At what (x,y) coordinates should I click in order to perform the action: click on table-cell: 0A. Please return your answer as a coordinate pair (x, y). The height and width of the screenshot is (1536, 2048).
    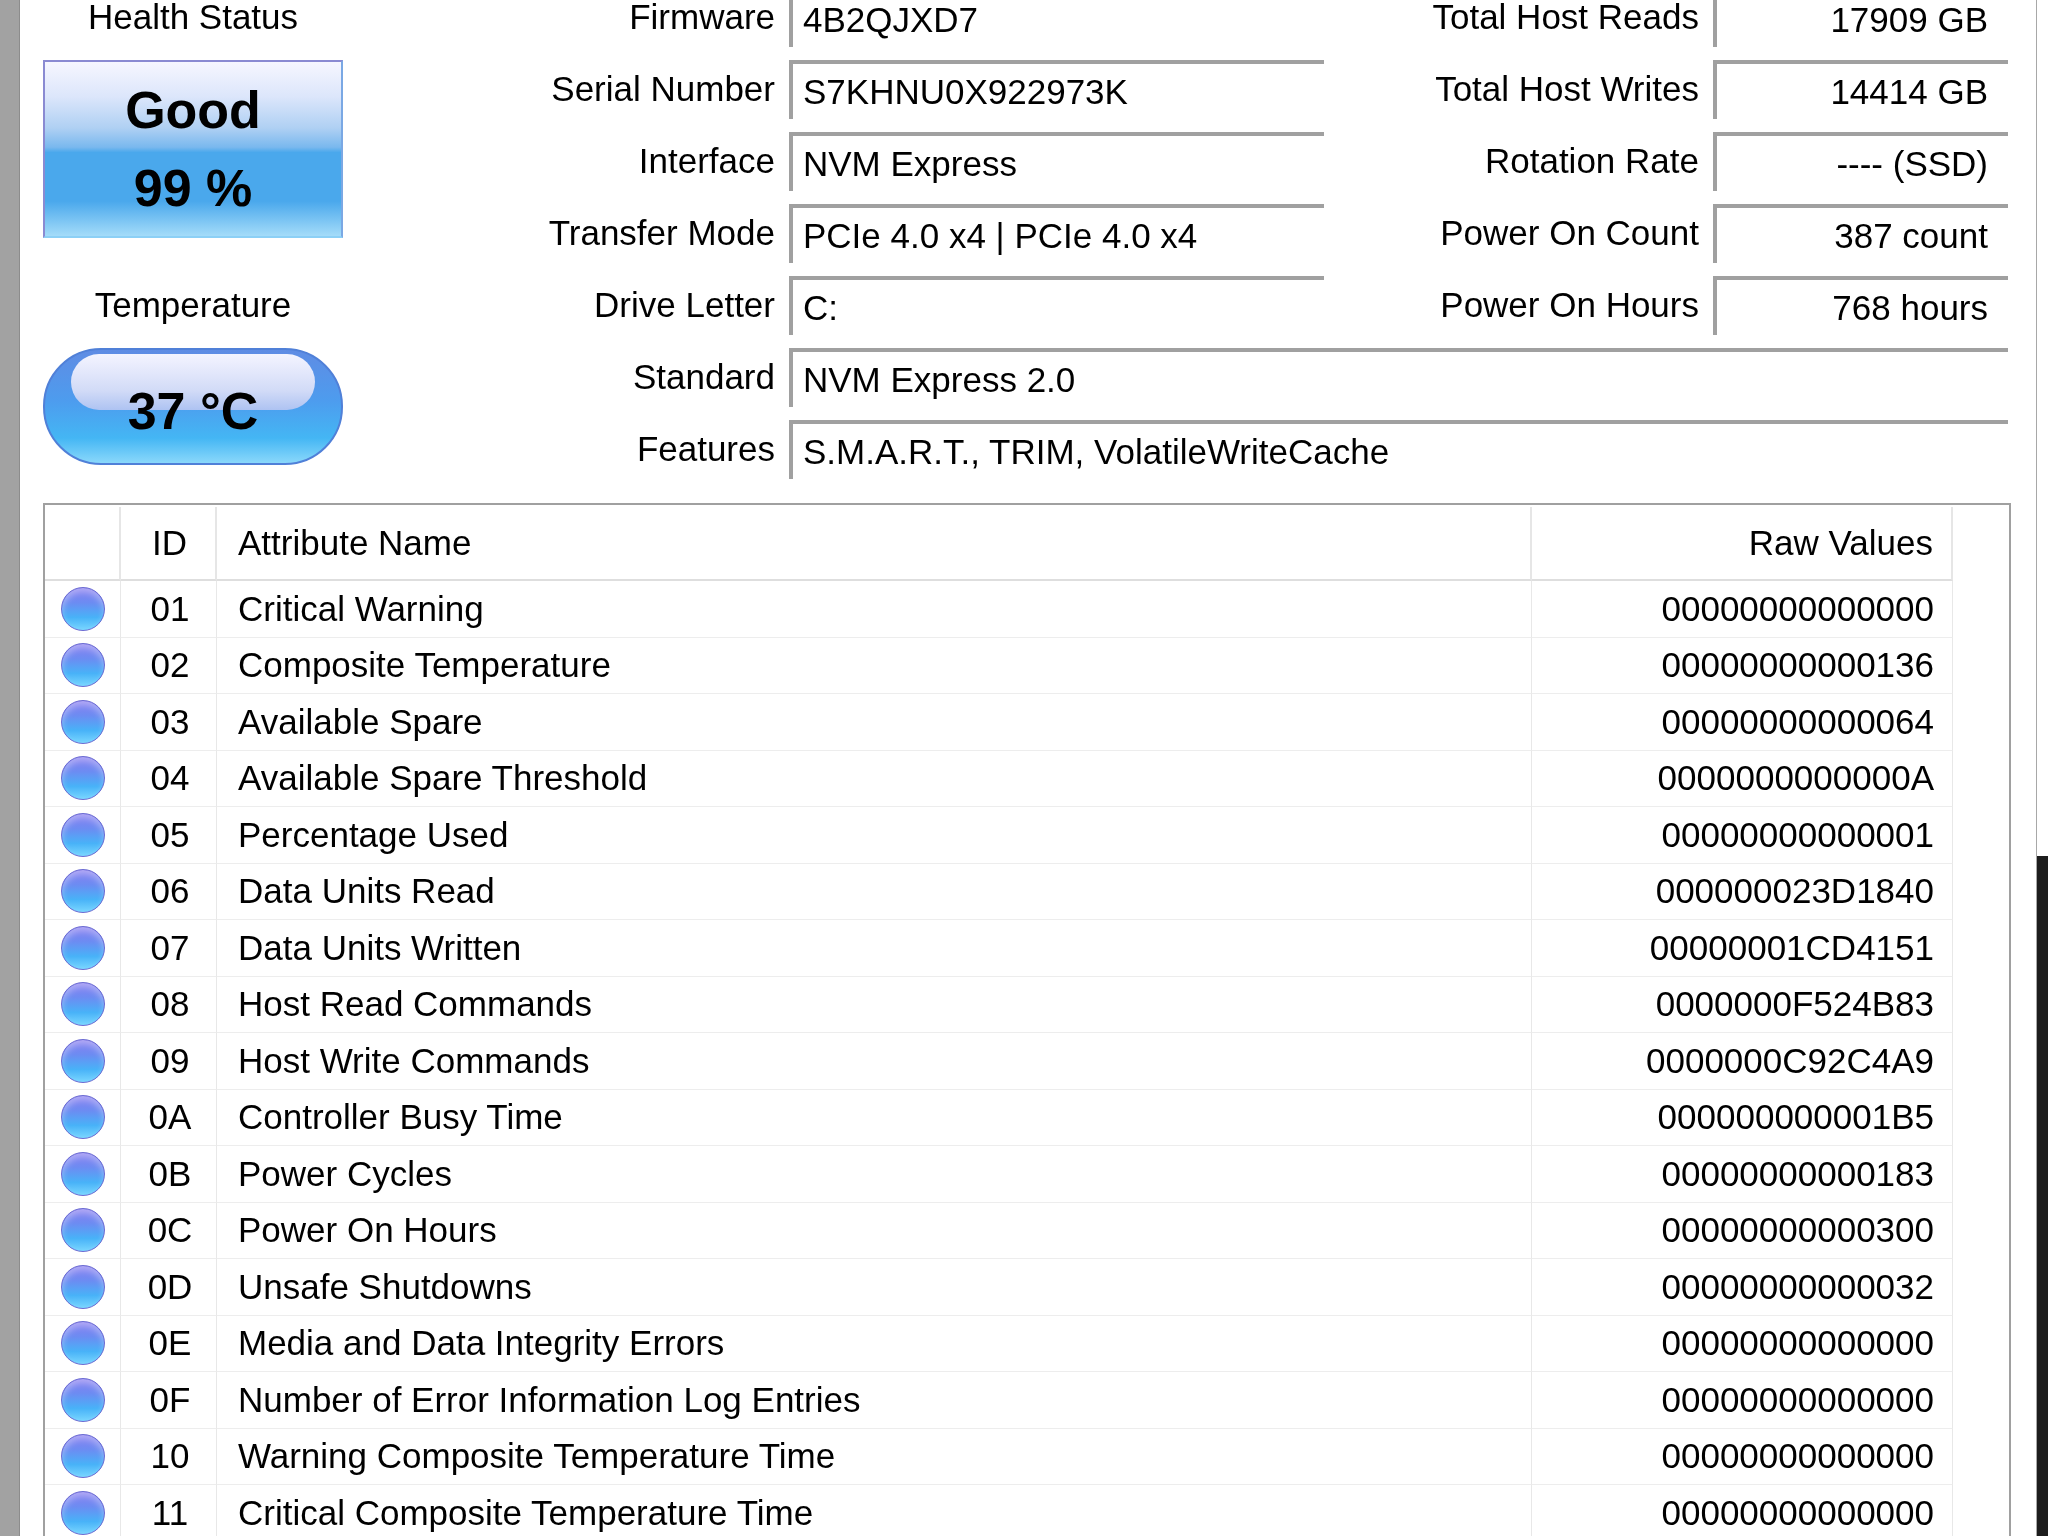
    Looking at the image, I should click on (169, 1117).